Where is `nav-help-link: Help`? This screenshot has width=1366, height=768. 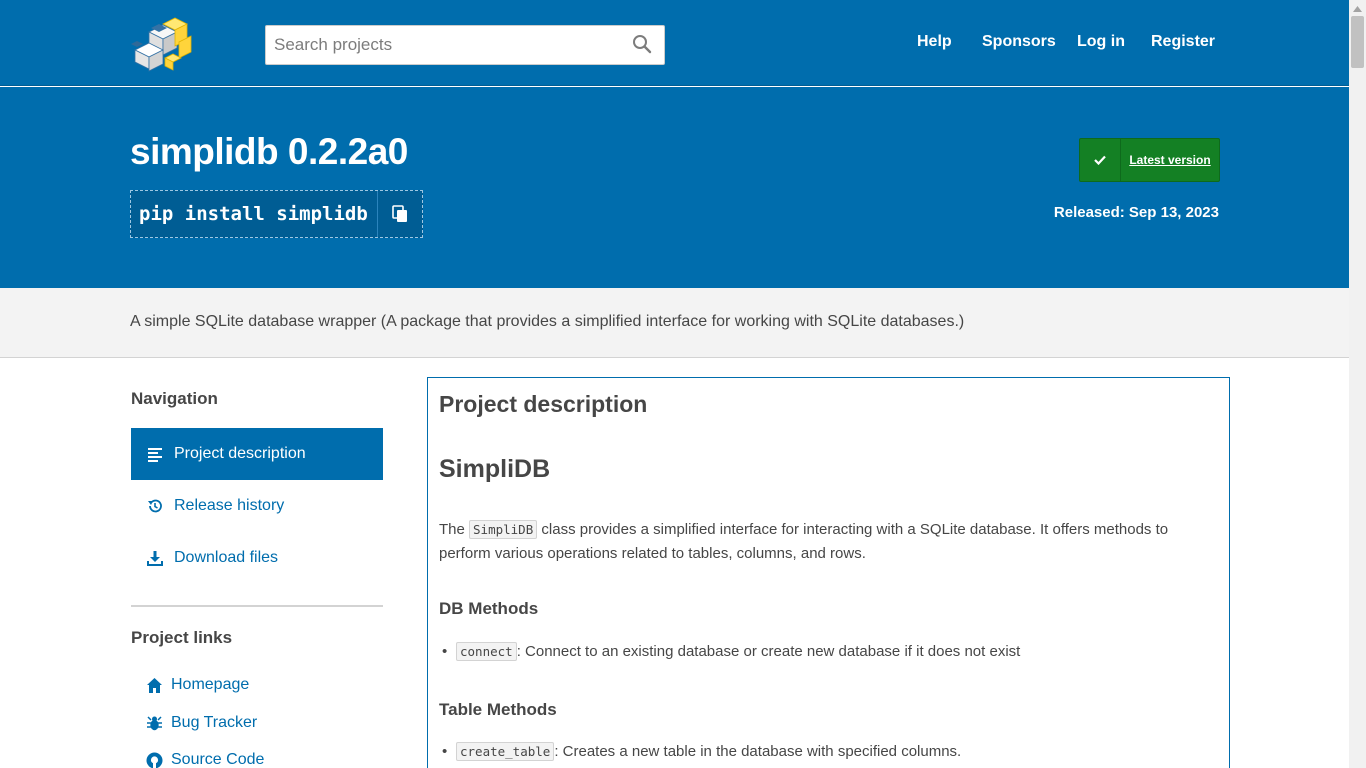 nav-help-link: Help is located at coordinates (934, 42).